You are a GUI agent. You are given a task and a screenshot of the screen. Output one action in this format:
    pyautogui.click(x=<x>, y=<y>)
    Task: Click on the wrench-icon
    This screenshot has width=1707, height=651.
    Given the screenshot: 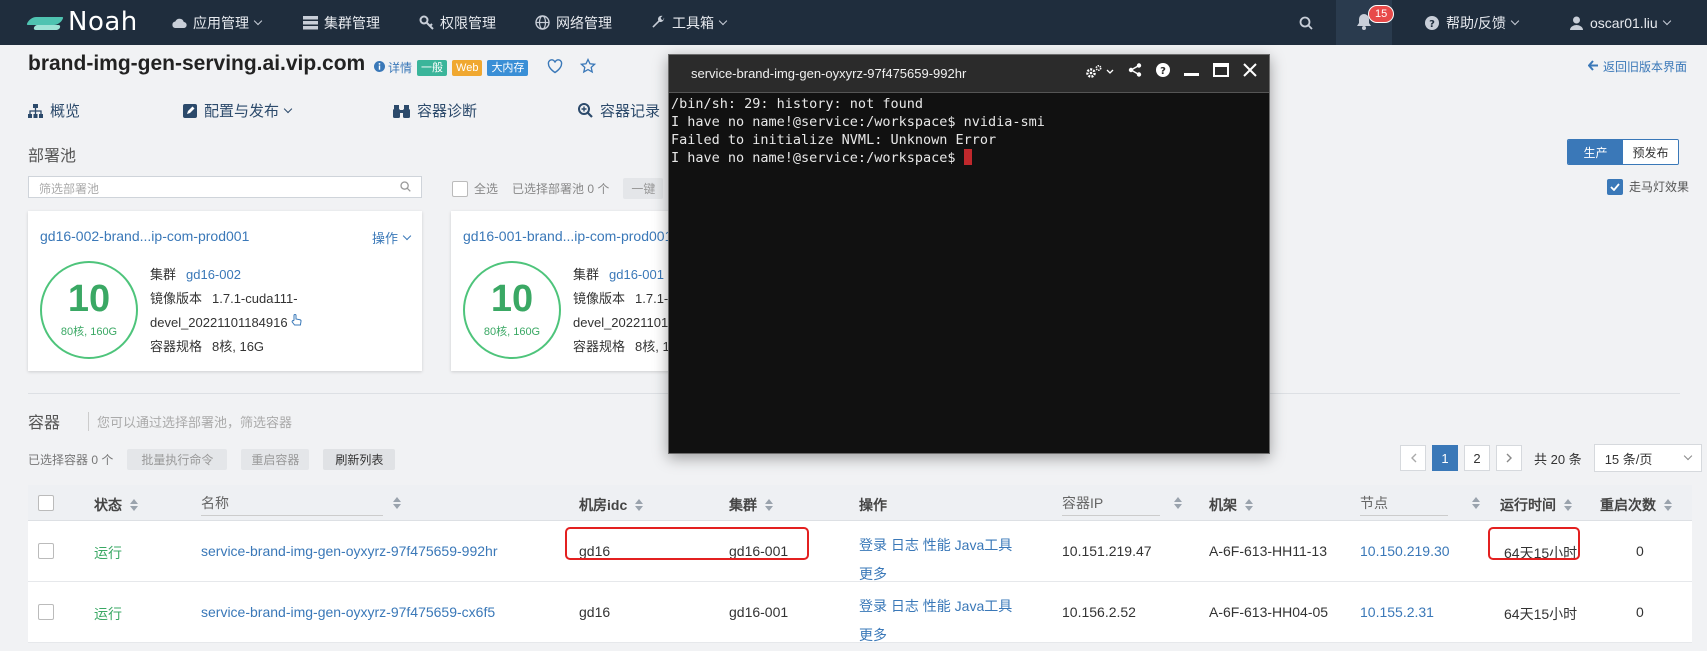 What is the action you would take?
    pyautogui.click(x=658, y=23)
    